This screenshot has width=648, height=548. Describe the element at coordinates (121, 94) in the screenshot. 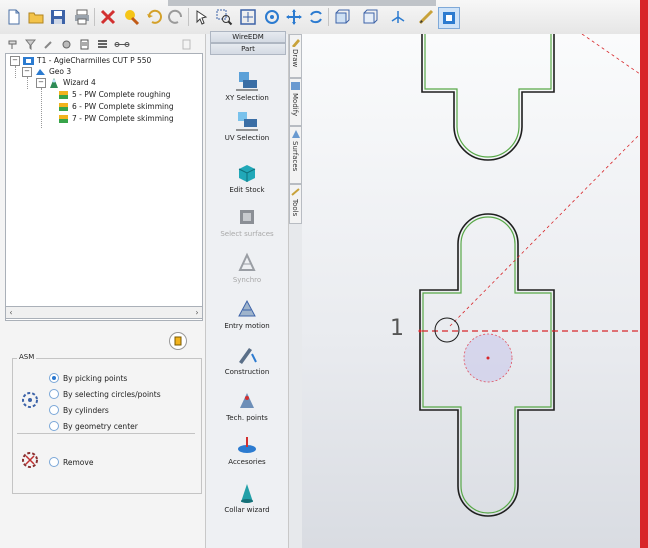

I see `tree-label-op: 5 - PW Complete roughing` at that location.